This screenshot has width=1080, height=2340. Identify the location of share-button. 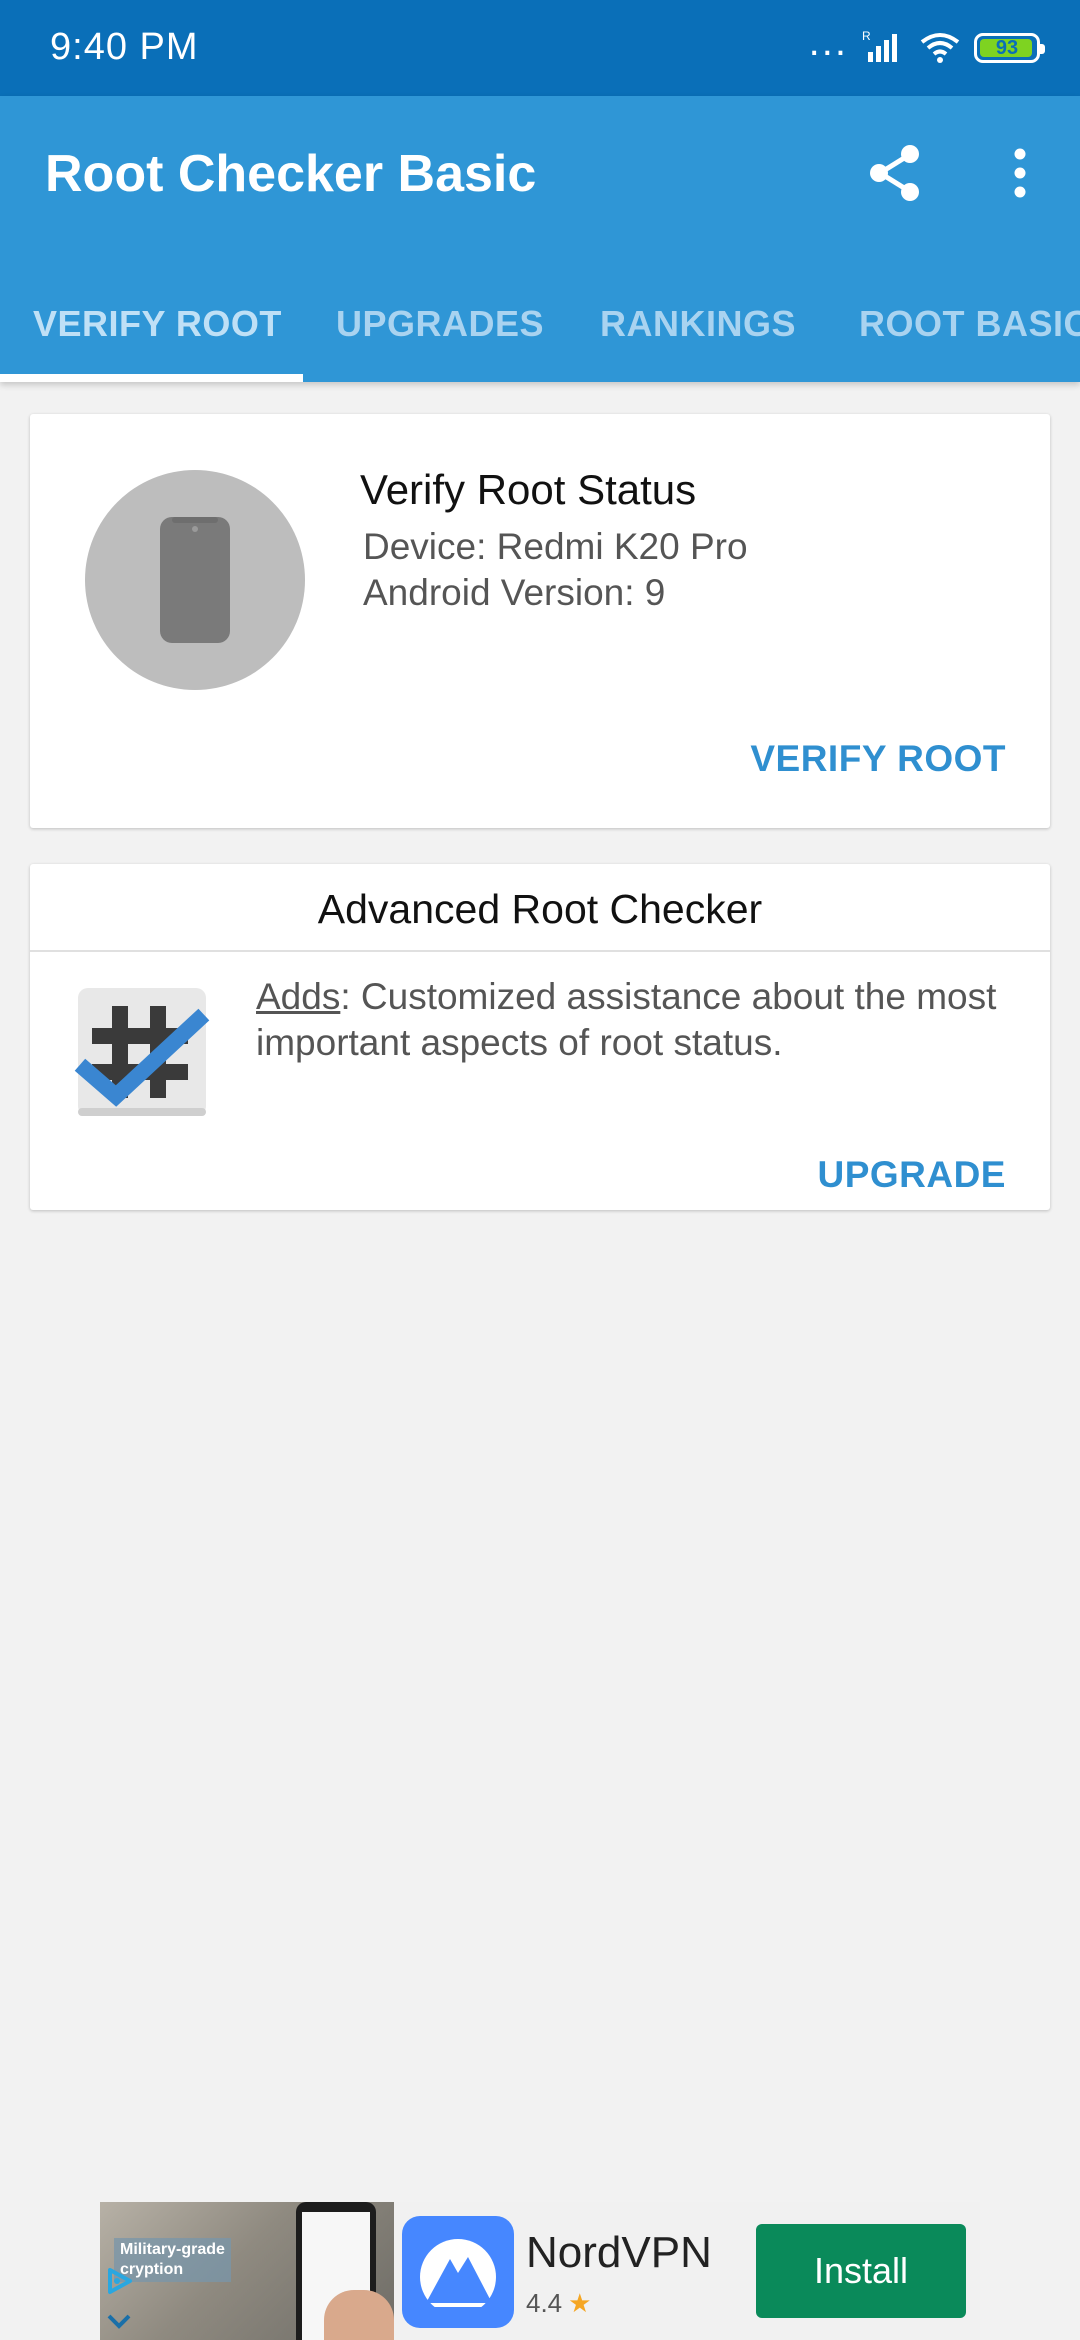
(895, 173).